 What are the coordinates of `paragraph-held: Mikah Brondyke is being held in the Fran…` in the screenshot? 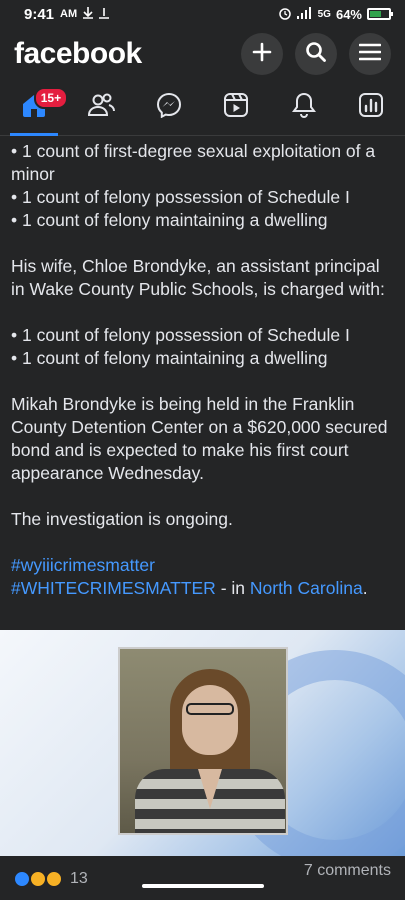 It's located at (199, 438).